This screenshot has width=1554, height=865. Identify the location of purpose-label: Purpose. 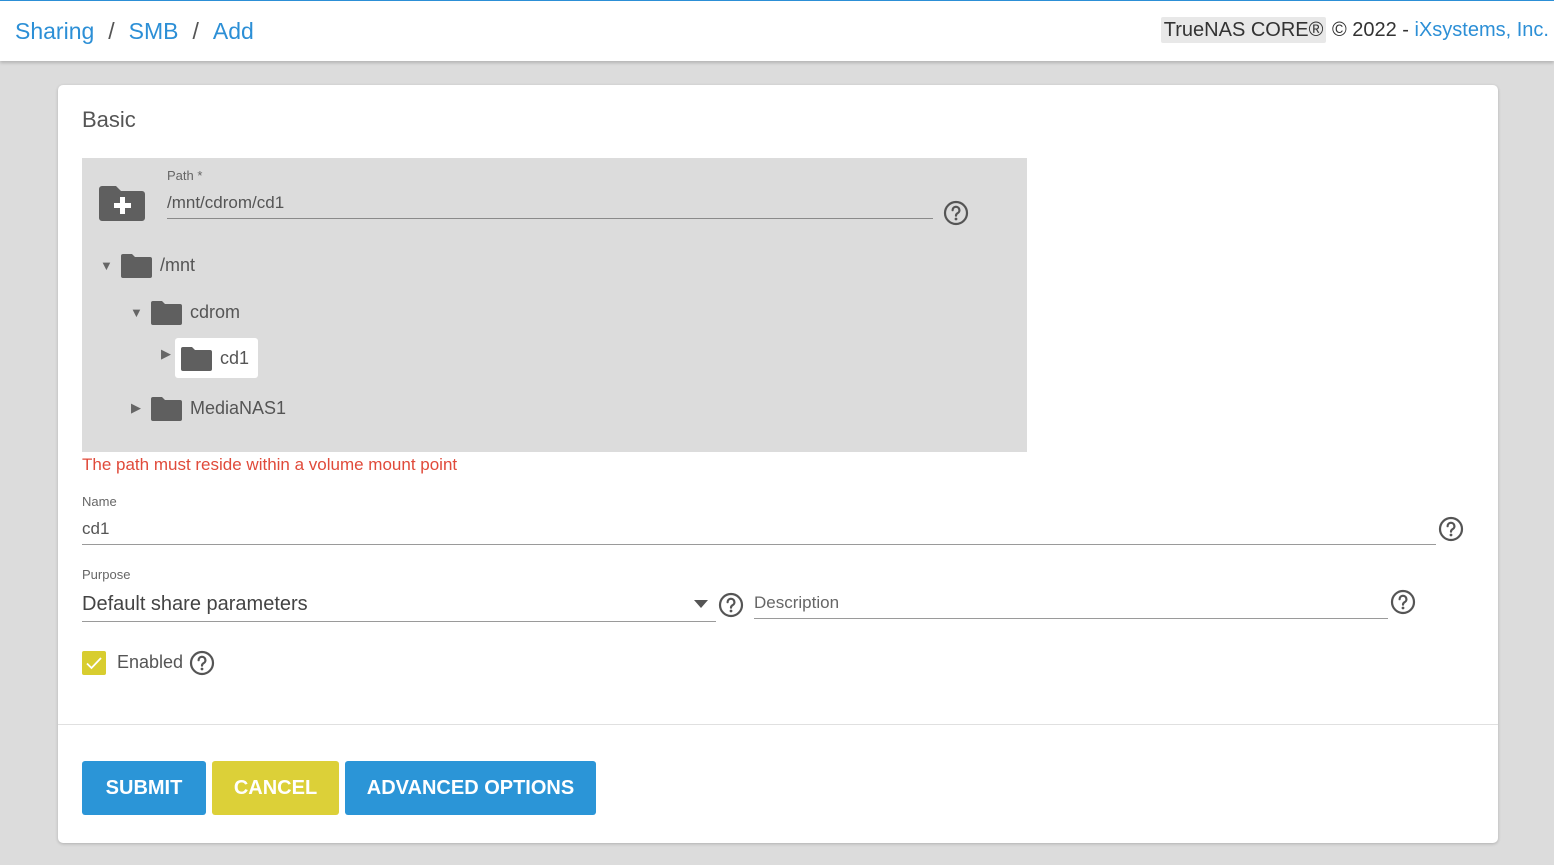
(106, 574).